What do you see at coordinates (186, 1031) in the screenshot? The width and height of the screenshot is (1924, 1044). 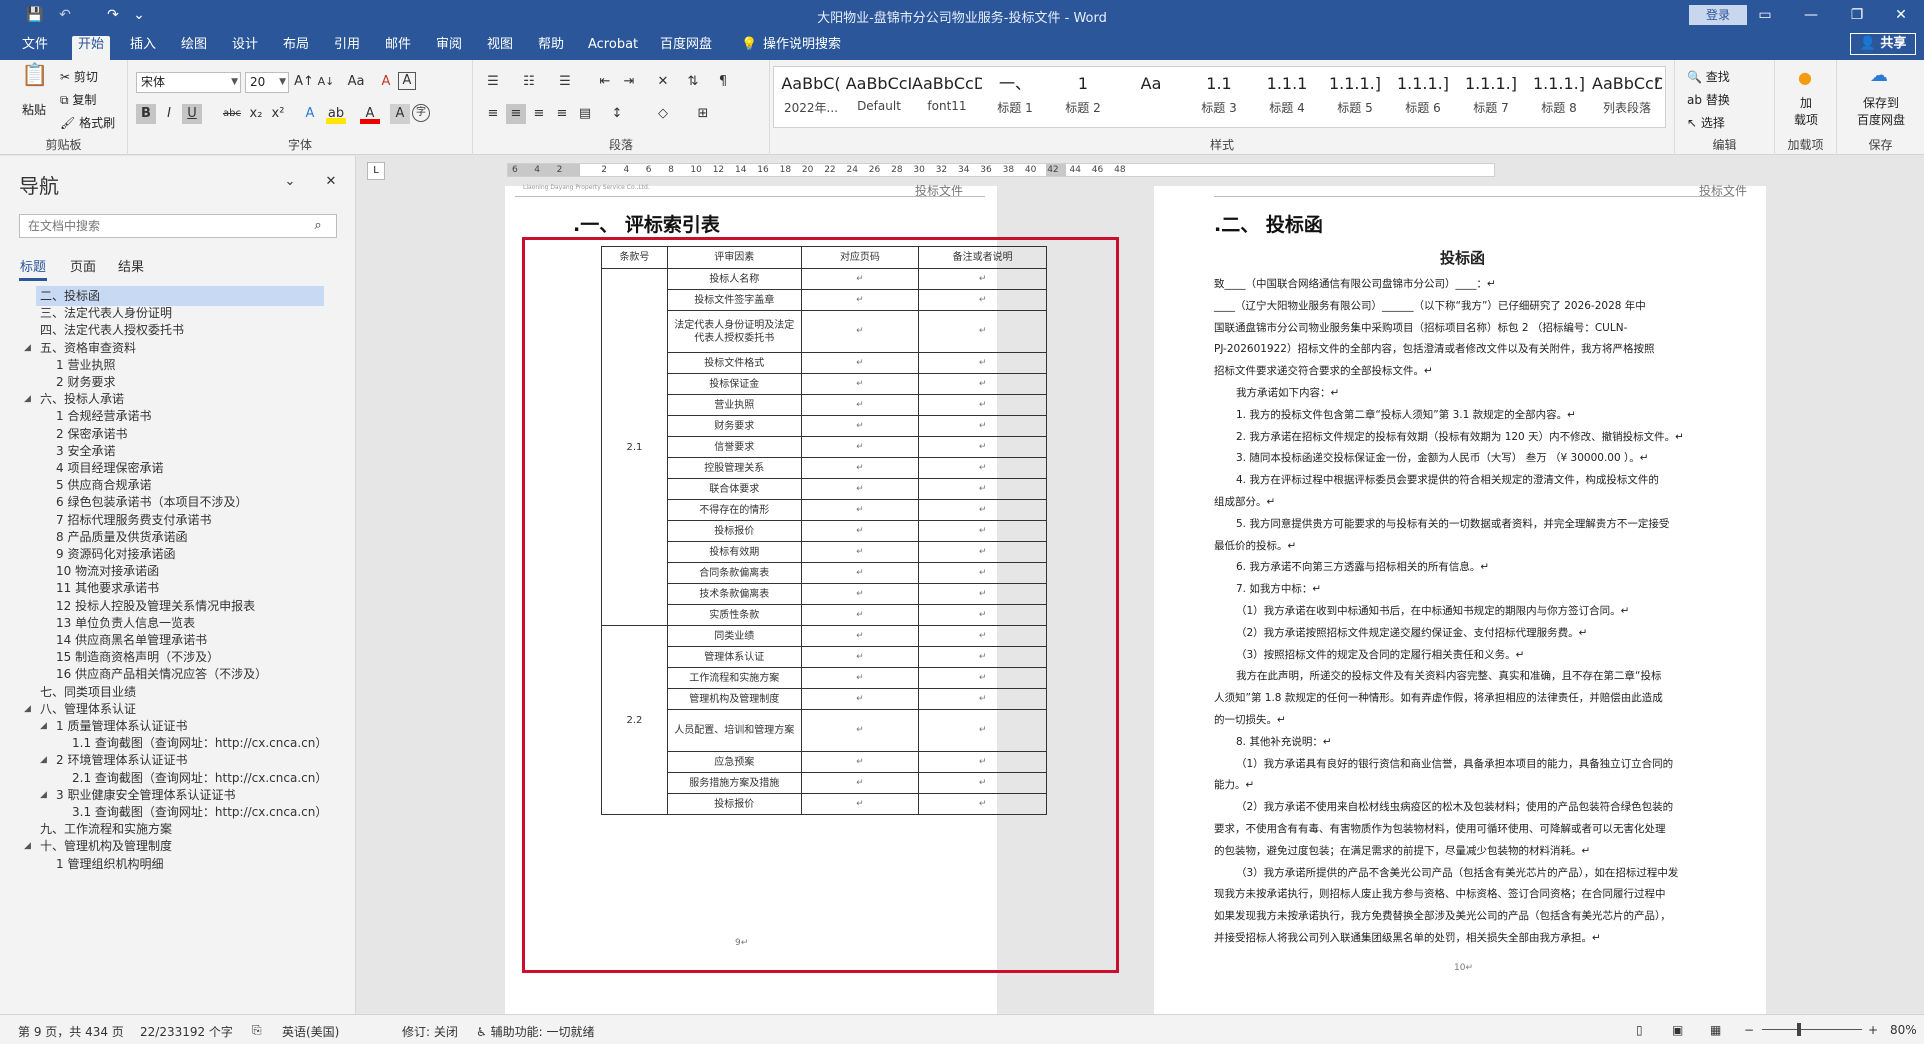 I see `word-count: 22/233192 个字` at bounding box center [186, 1031].